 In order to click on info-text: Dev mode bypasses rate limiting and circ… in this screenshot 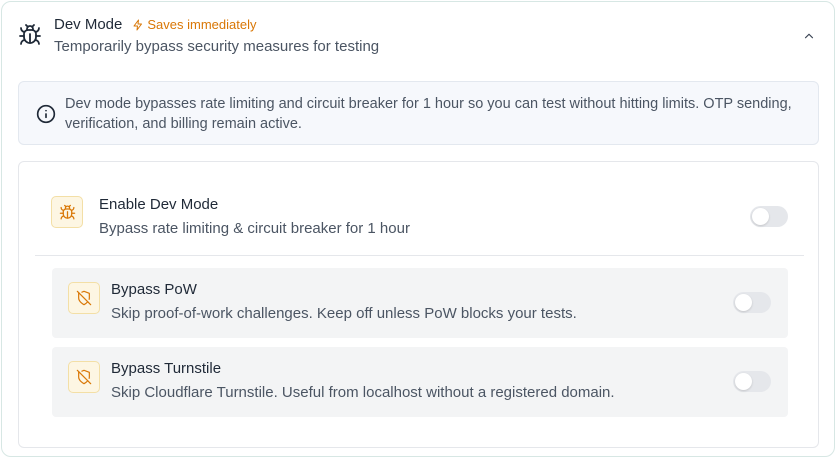, I will do `click(428, 114)`.